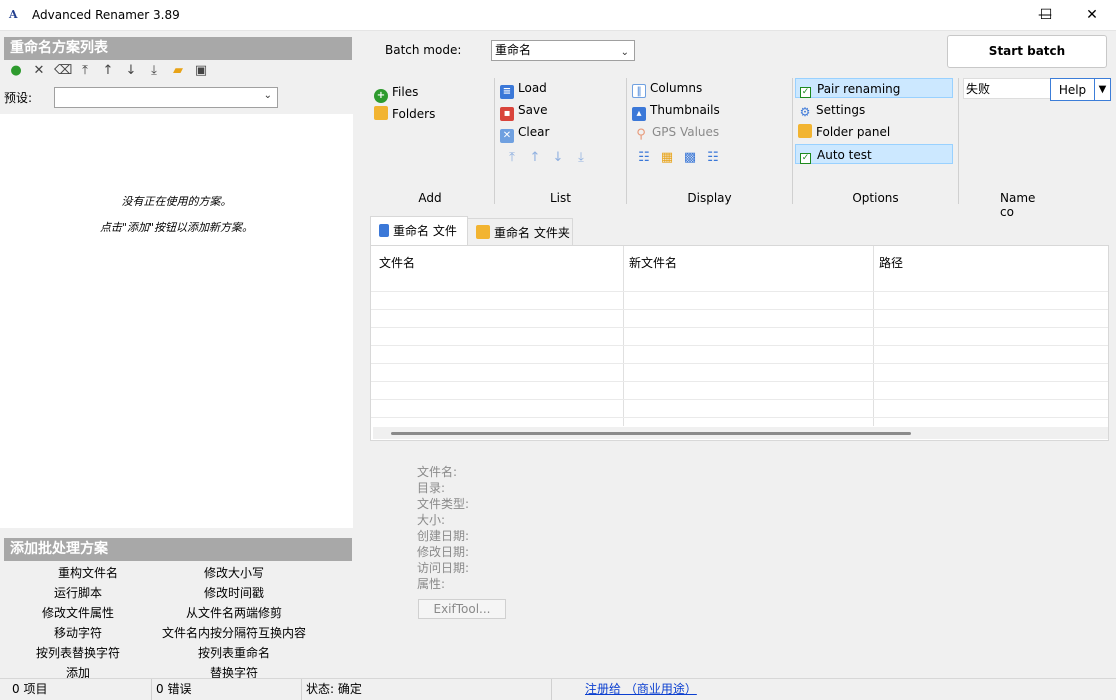  I want to click on list-load-icon: ≡, so click(507, 92).